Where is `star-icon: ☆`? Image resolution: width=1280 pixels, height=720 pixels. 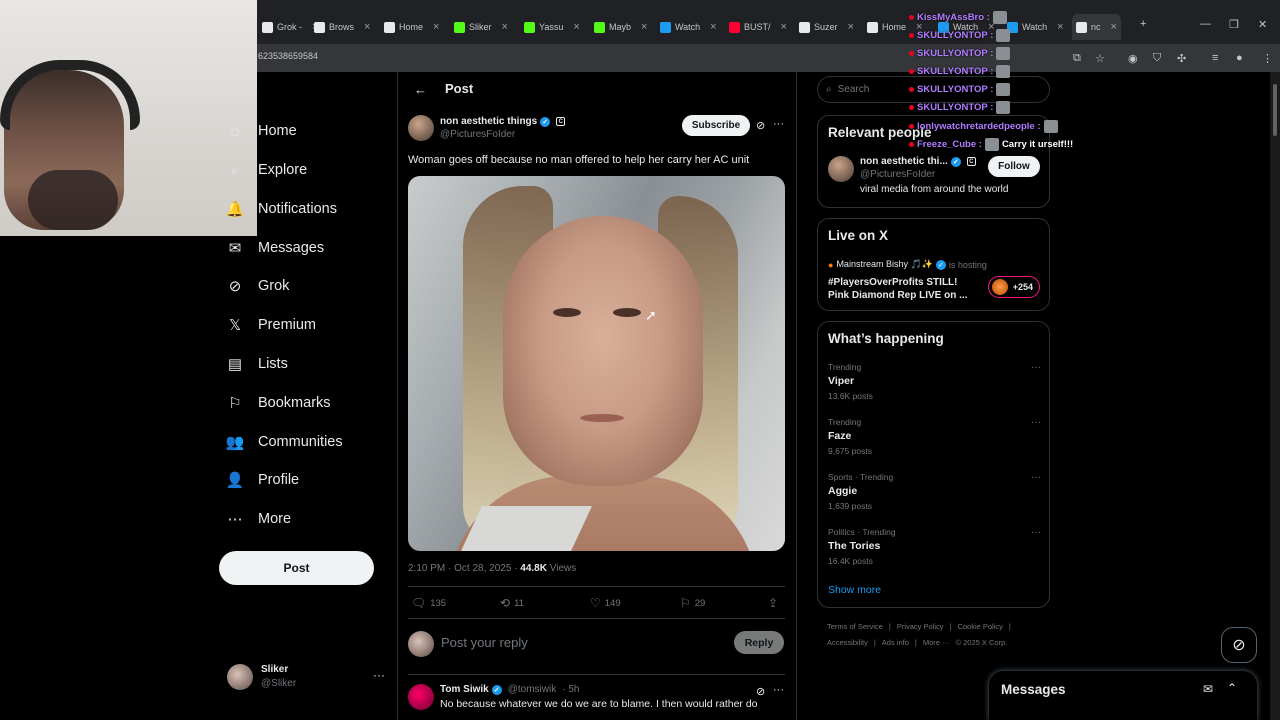 star-icon: ☆ is located at coordinates (1100, 58).